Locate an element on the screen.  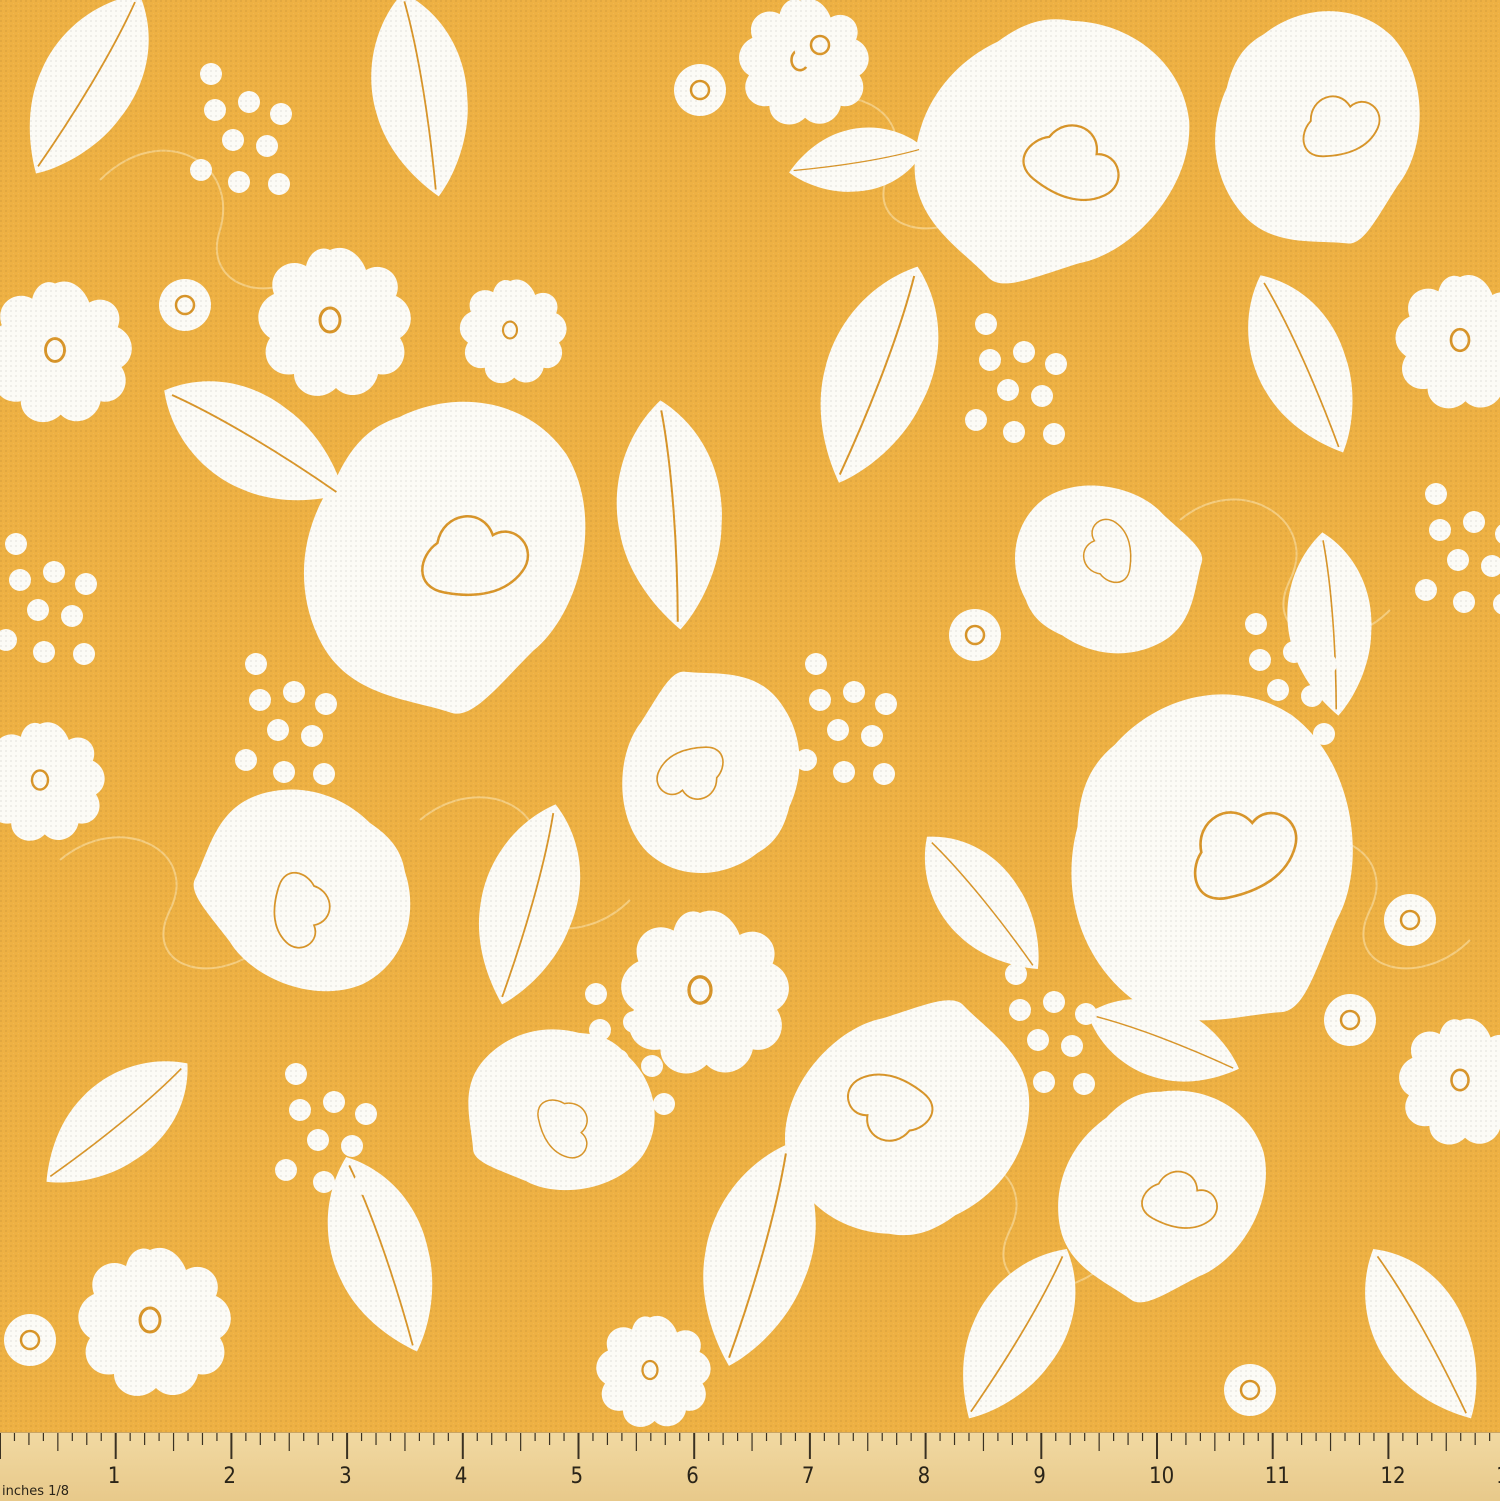
ruler-number: 12 is located at coordinates (1392, 1476).